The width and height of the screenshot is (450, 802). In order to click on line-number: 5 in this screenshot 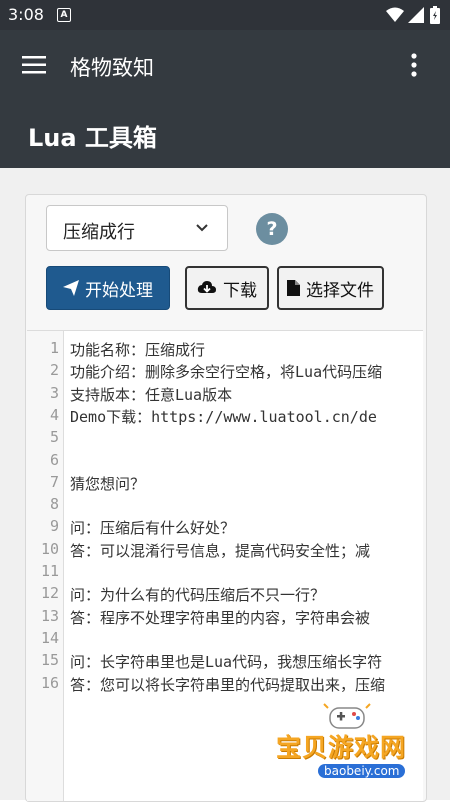, I will do `click(54, 437)`.